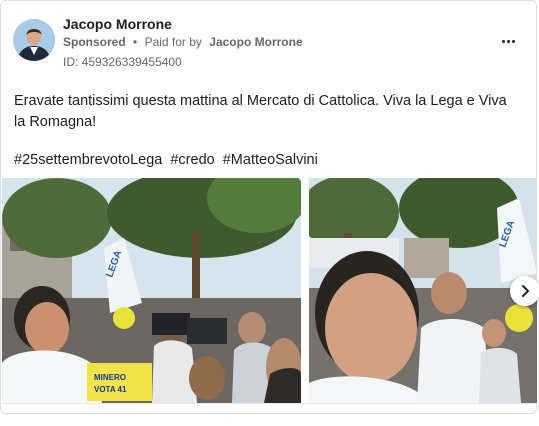 The height and width of the screenshot is (426, 539). I want to click on card-footer-divider, so click(269, 403).